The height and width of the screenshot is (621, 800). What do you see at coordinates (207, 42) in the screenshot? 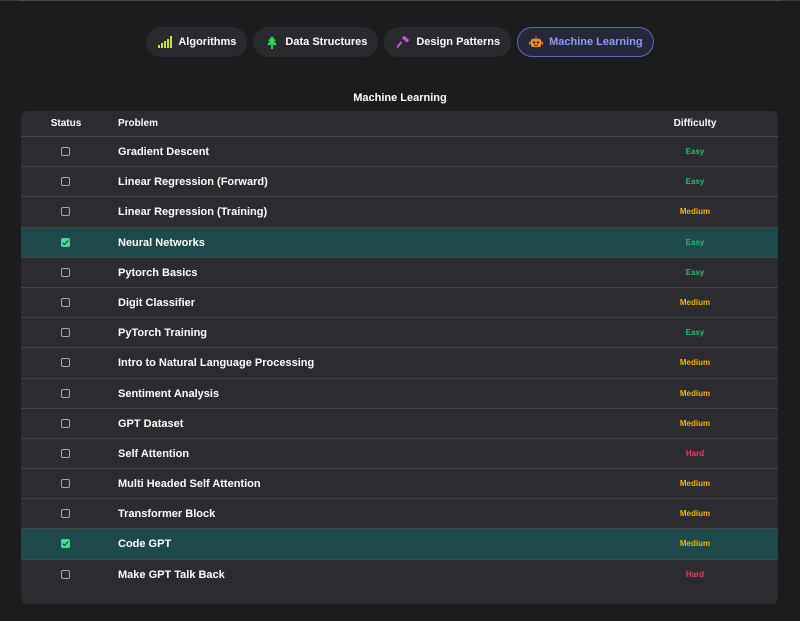
I see `tab-label: Algorithms` at bounding box center [207, 42].